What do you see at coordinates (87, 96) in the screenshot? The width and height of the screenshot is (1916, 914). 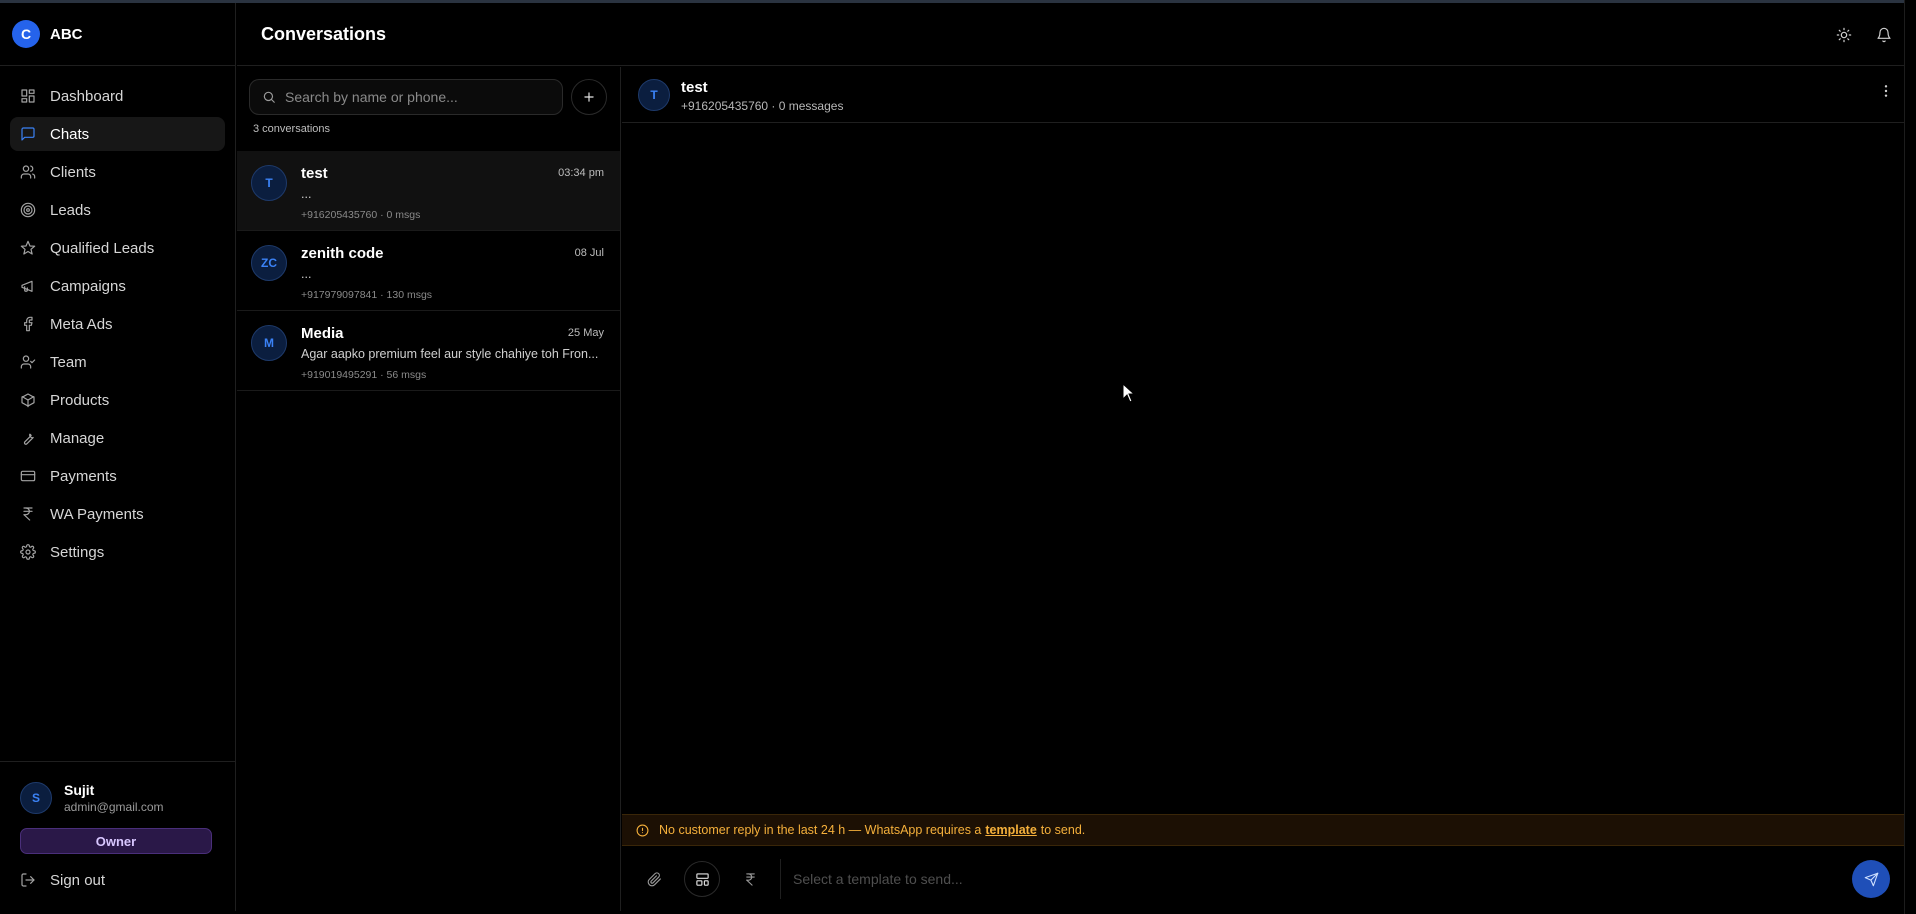 I see `sidebar-item-label: Dashboard` at bounding box center [87, 96].